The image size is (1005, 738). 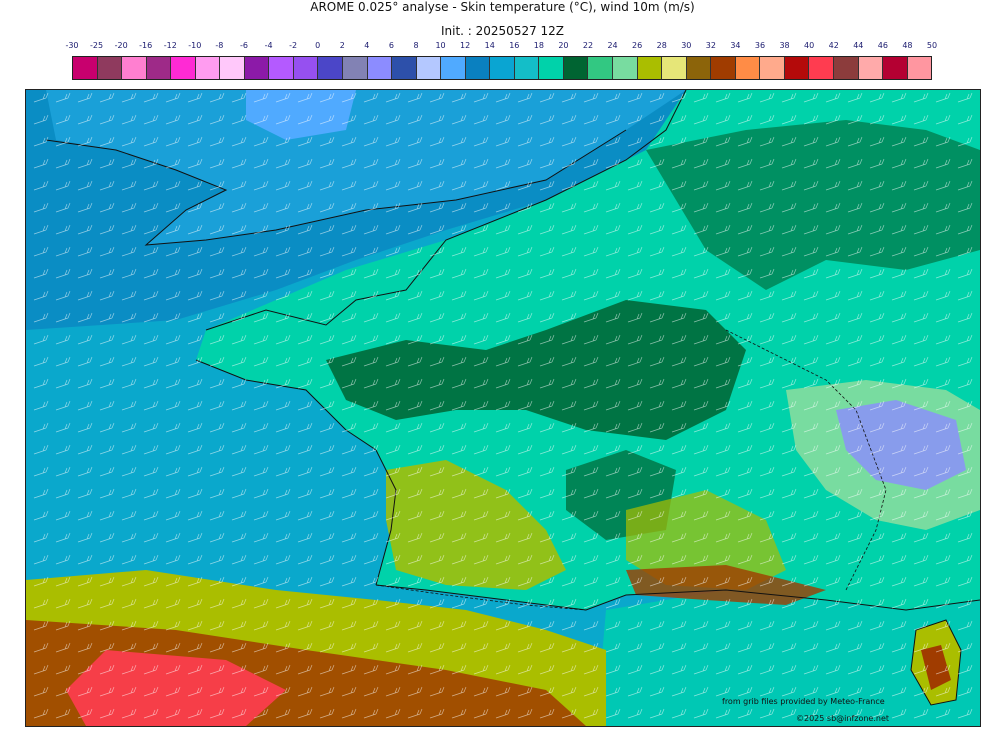 What do you see at coordinates (932, 45) in the screenshot?
I see `colorbar-tick-label: 50` at bounding box center [932, 45].